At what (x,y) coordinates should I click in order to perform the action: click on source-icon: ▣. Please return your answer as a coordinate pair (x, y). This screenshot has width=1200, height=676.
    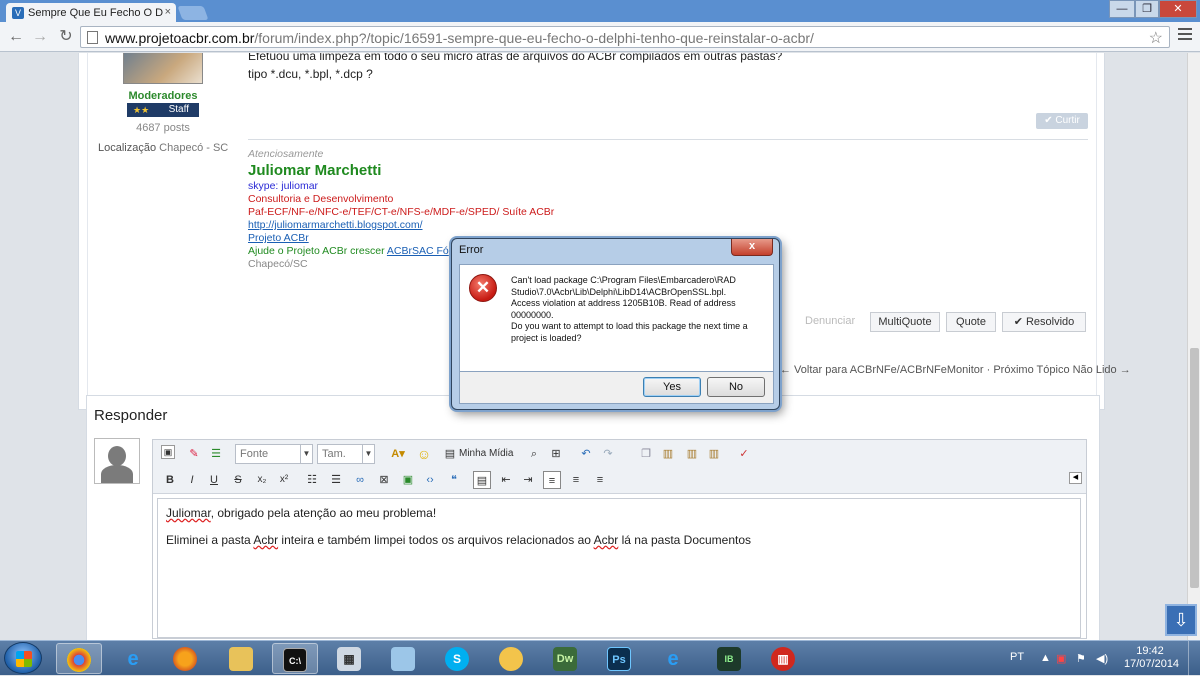
    Looking at the image, I should click on (168, 452).